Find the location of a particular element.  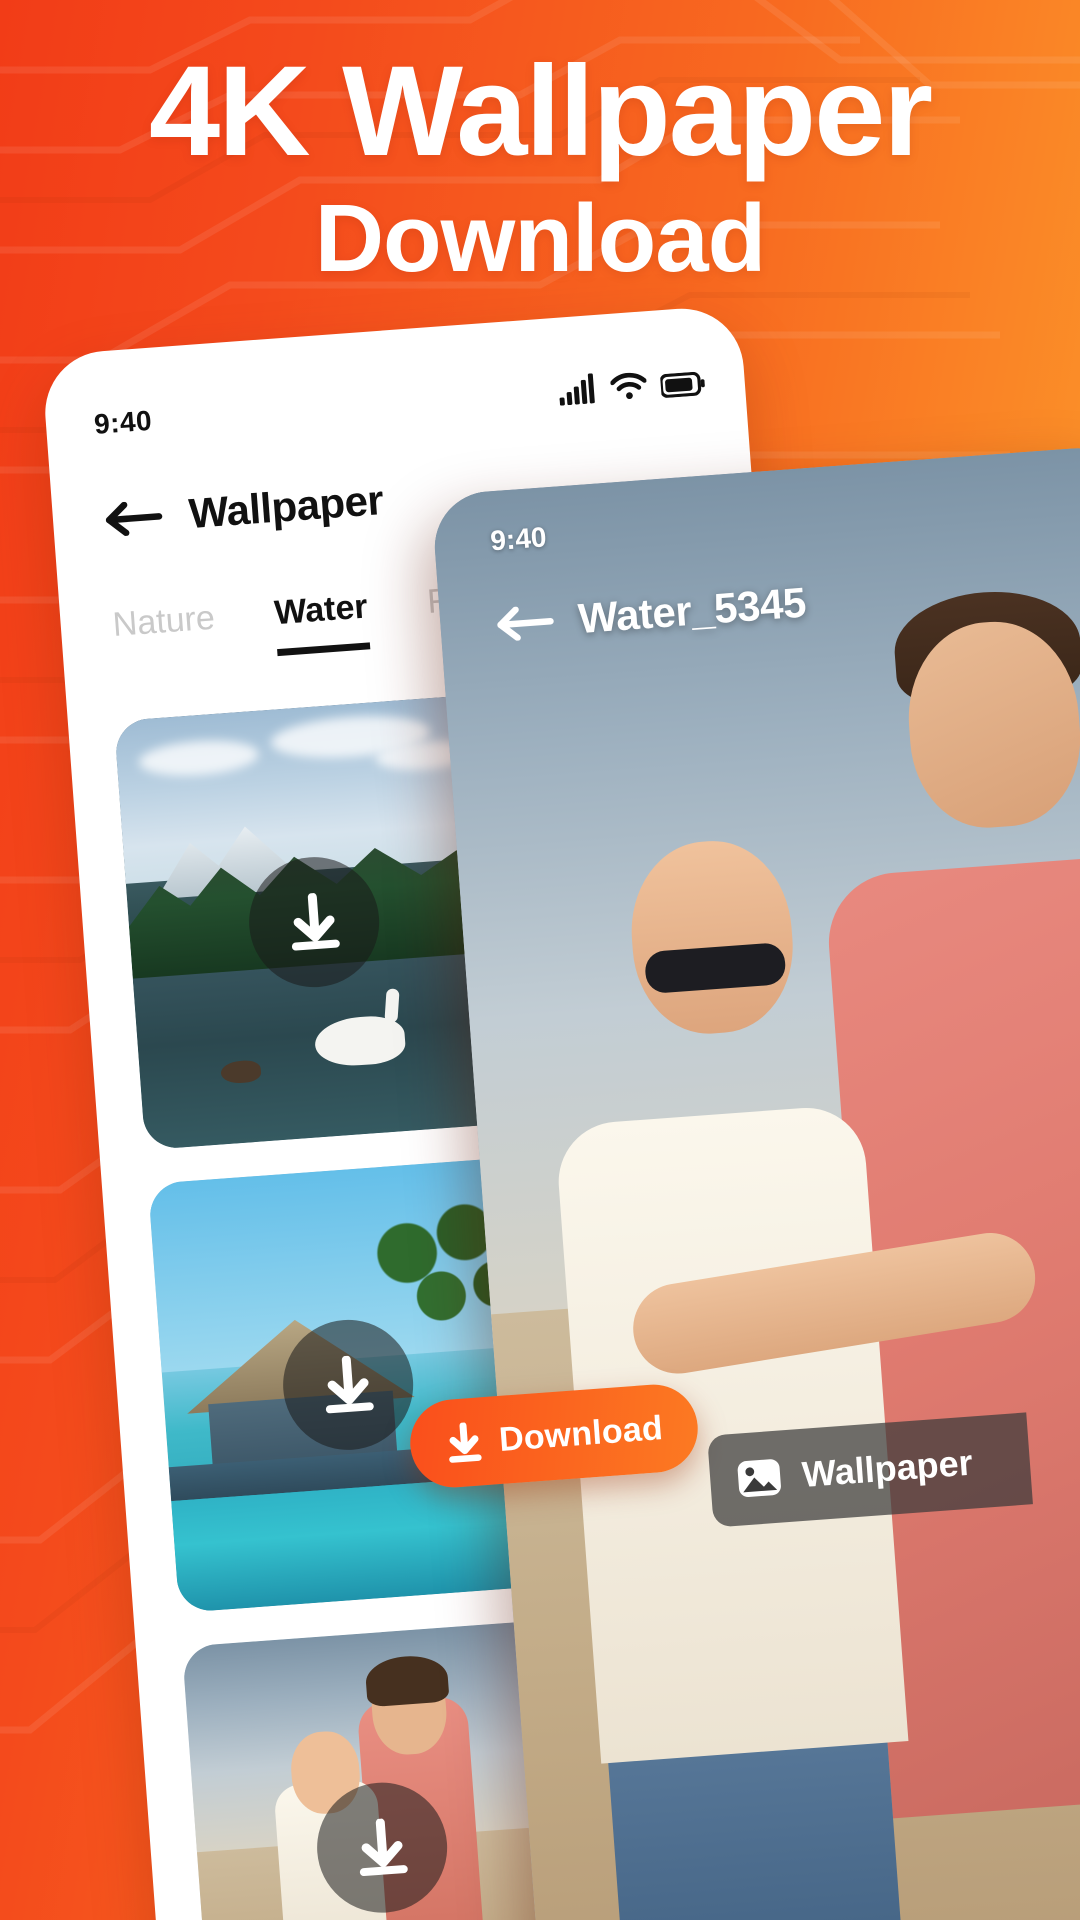

wifi-icon is located at coordinates (629, 386).